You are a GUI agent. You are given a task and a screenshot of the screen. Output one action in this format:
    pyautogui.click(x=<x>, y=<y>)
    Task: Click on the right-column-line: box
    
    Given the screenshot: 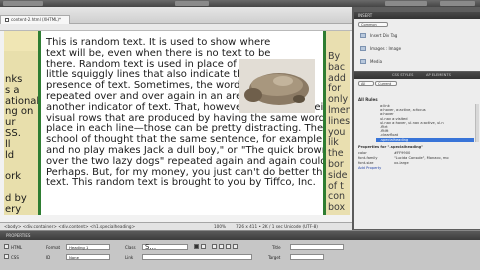 What is the action you would take?
    pyautogui.click(x=337, y=208)
    